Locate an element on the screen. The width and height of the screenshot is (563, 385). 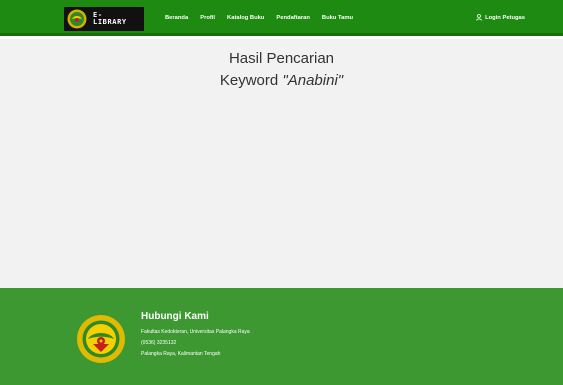
search-keyword-line: Keyword "Anabini" is located at coordinates (281, 80).